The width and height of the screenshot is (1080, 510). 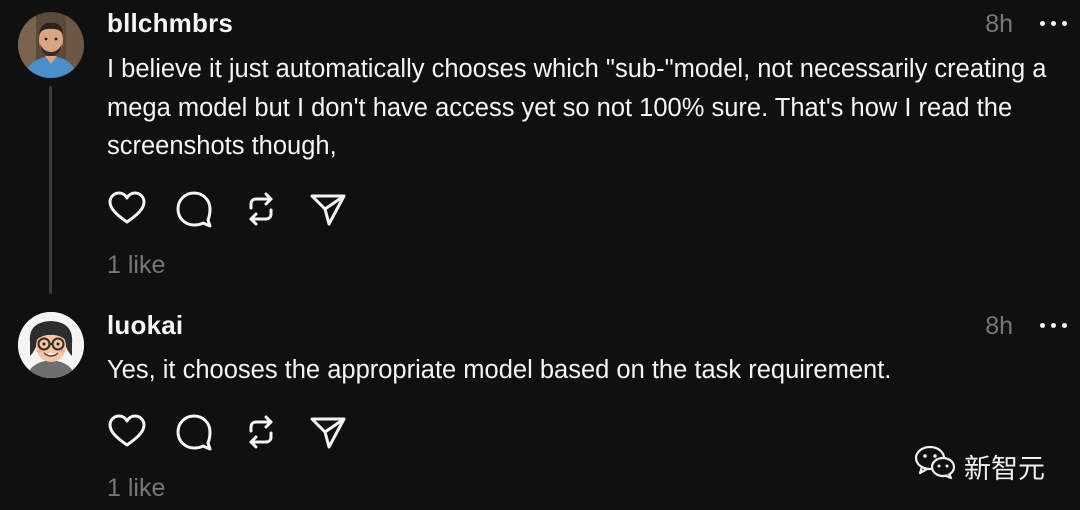 What do you see at coordinates (935, 462) in the screenshot?
I see `wechat-icon` at bounding box center [935, 462].